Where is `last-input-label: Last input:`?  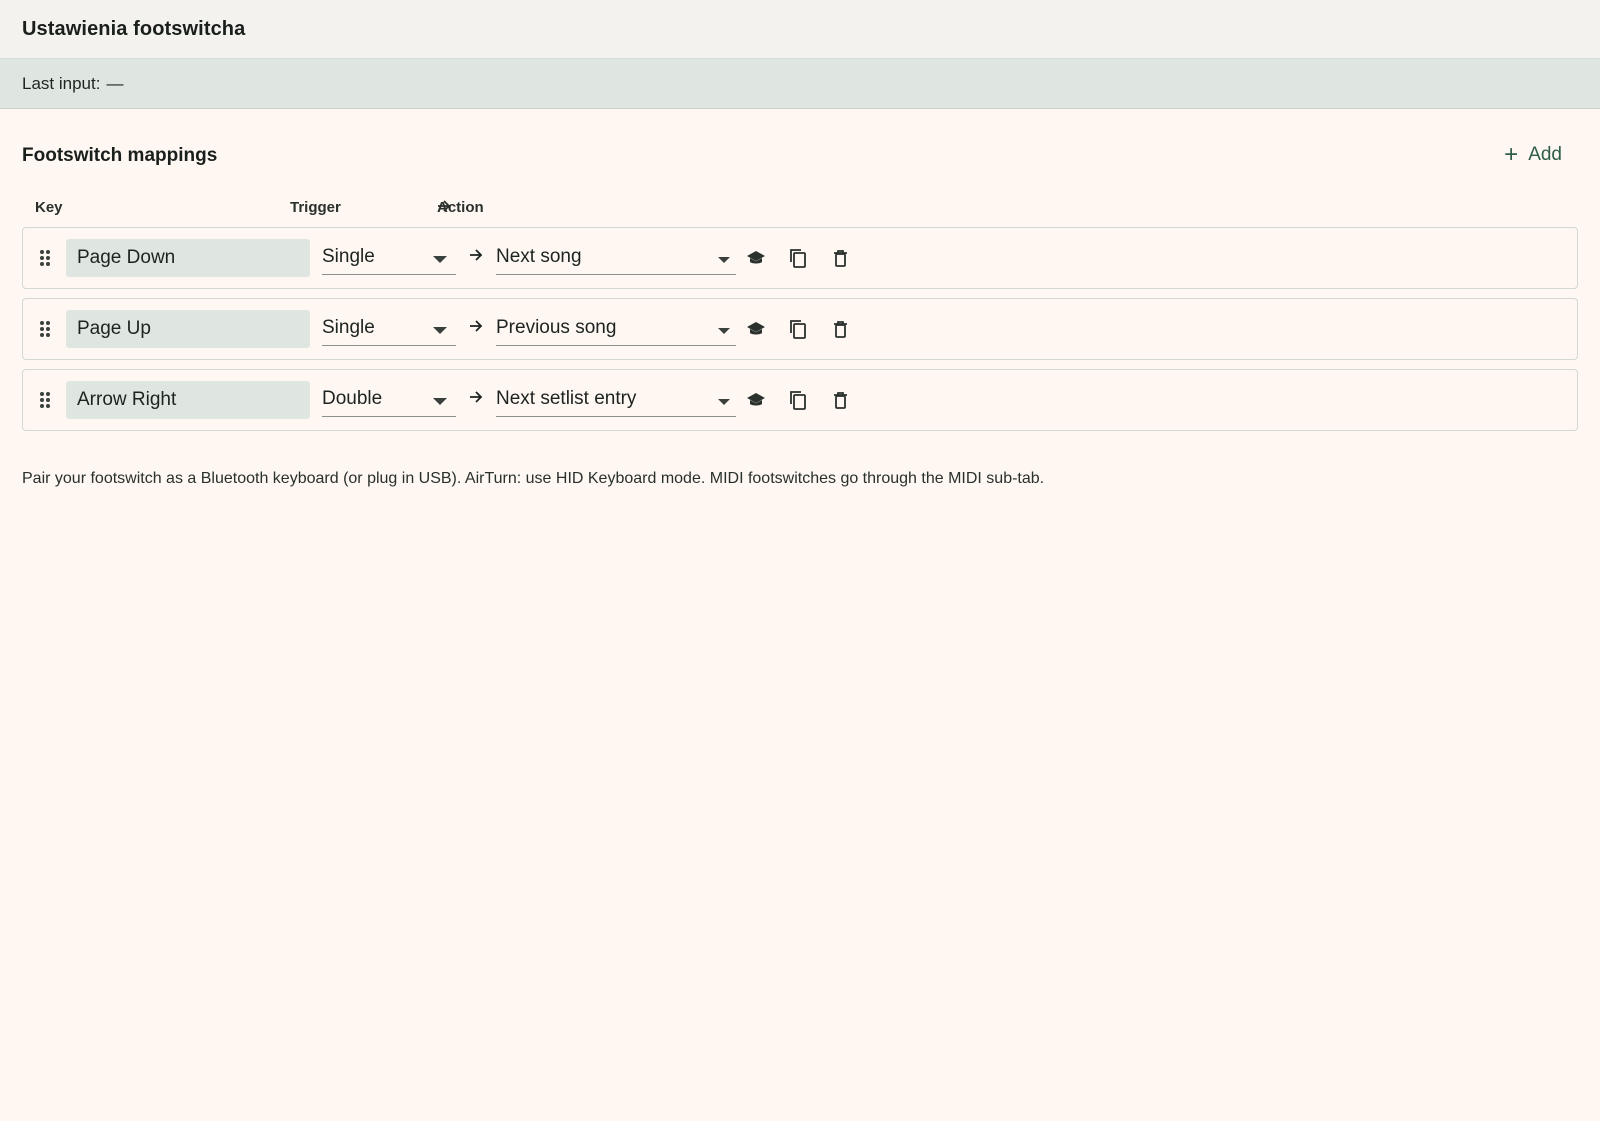 last-input-label: Last input: is located at coordinates (61, 83).